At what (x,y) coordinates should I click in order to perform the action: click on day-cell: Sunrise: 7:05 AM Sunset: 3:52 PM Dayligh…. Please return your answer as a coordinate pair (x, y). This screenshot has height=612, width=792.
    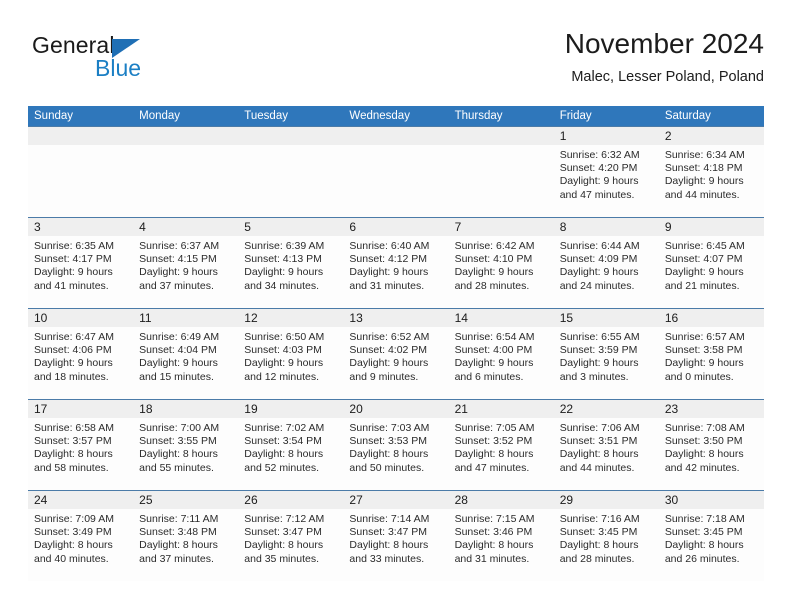
    Looking at the image, I should click on (501, 454).